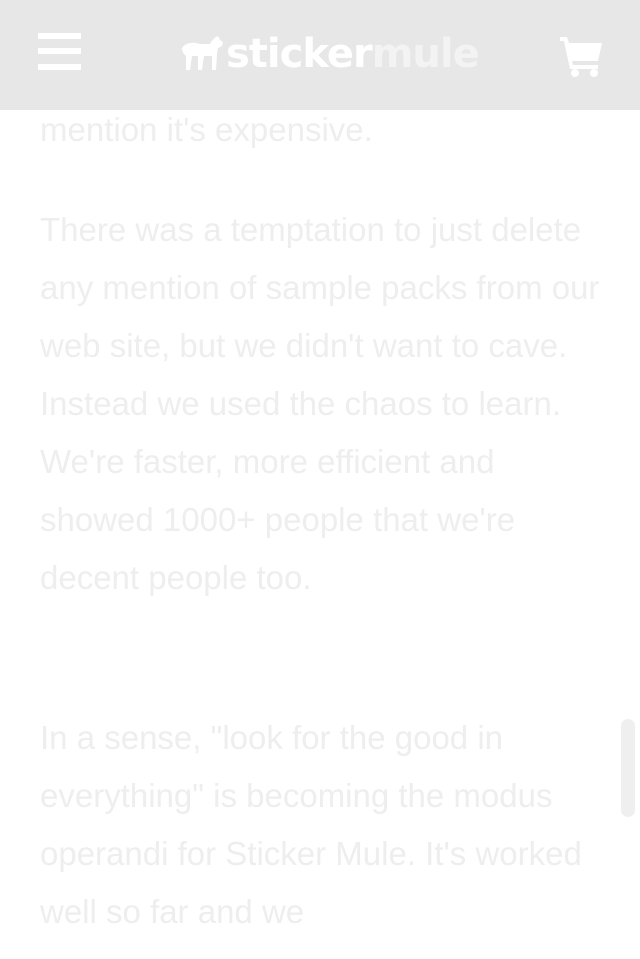 This screenshot has width=640, height=959. I want to click on sticker-mule-logo: stickermule, so click(330, 54).